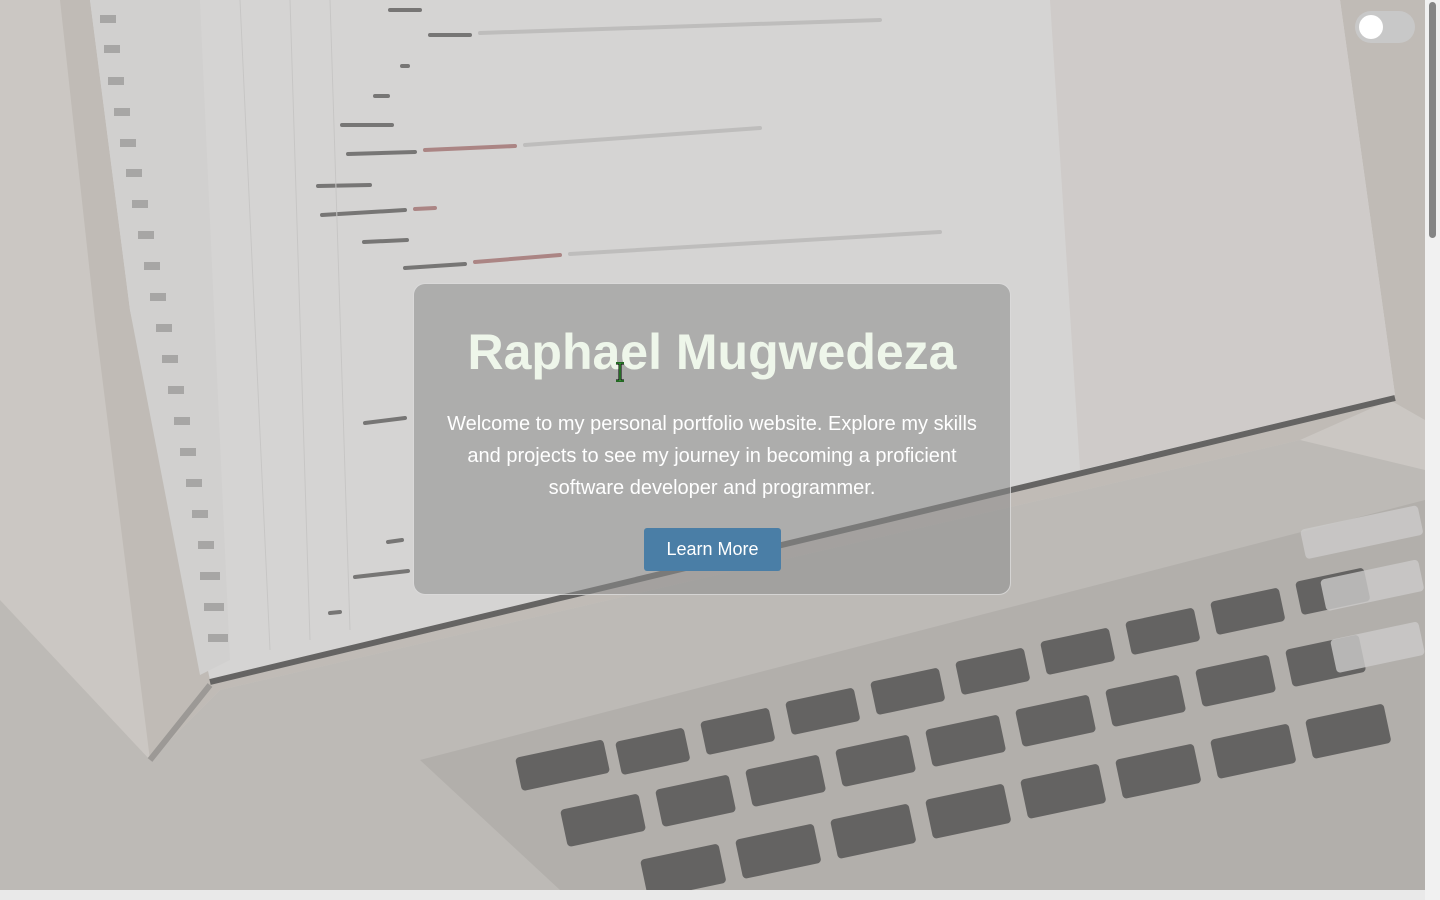 The image size is (1440, 900). I want to click on theme-toggle-knob, so click(1371, 27).